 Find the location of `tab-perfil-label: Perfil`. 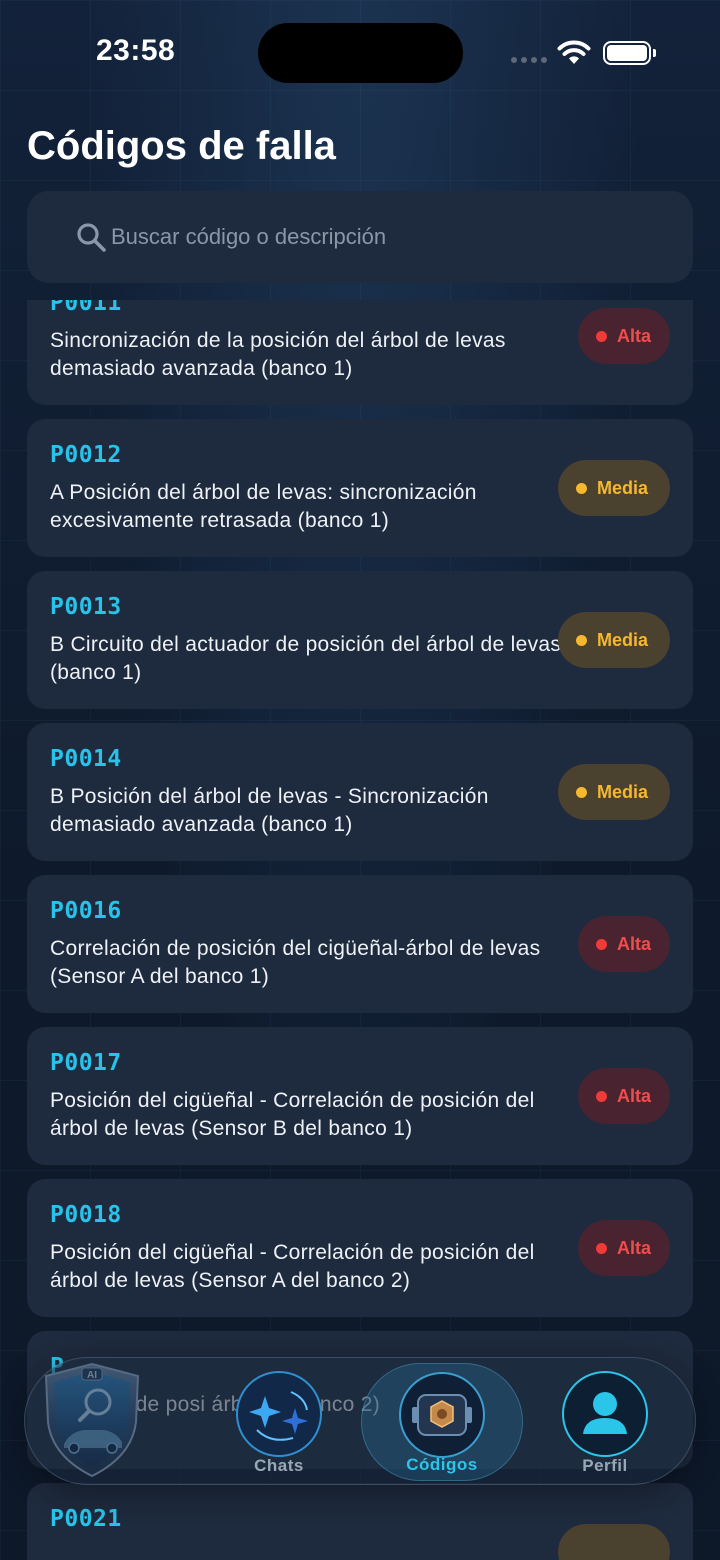

tab-perfil-label: Perfil is located at coordinates (605, 1465).